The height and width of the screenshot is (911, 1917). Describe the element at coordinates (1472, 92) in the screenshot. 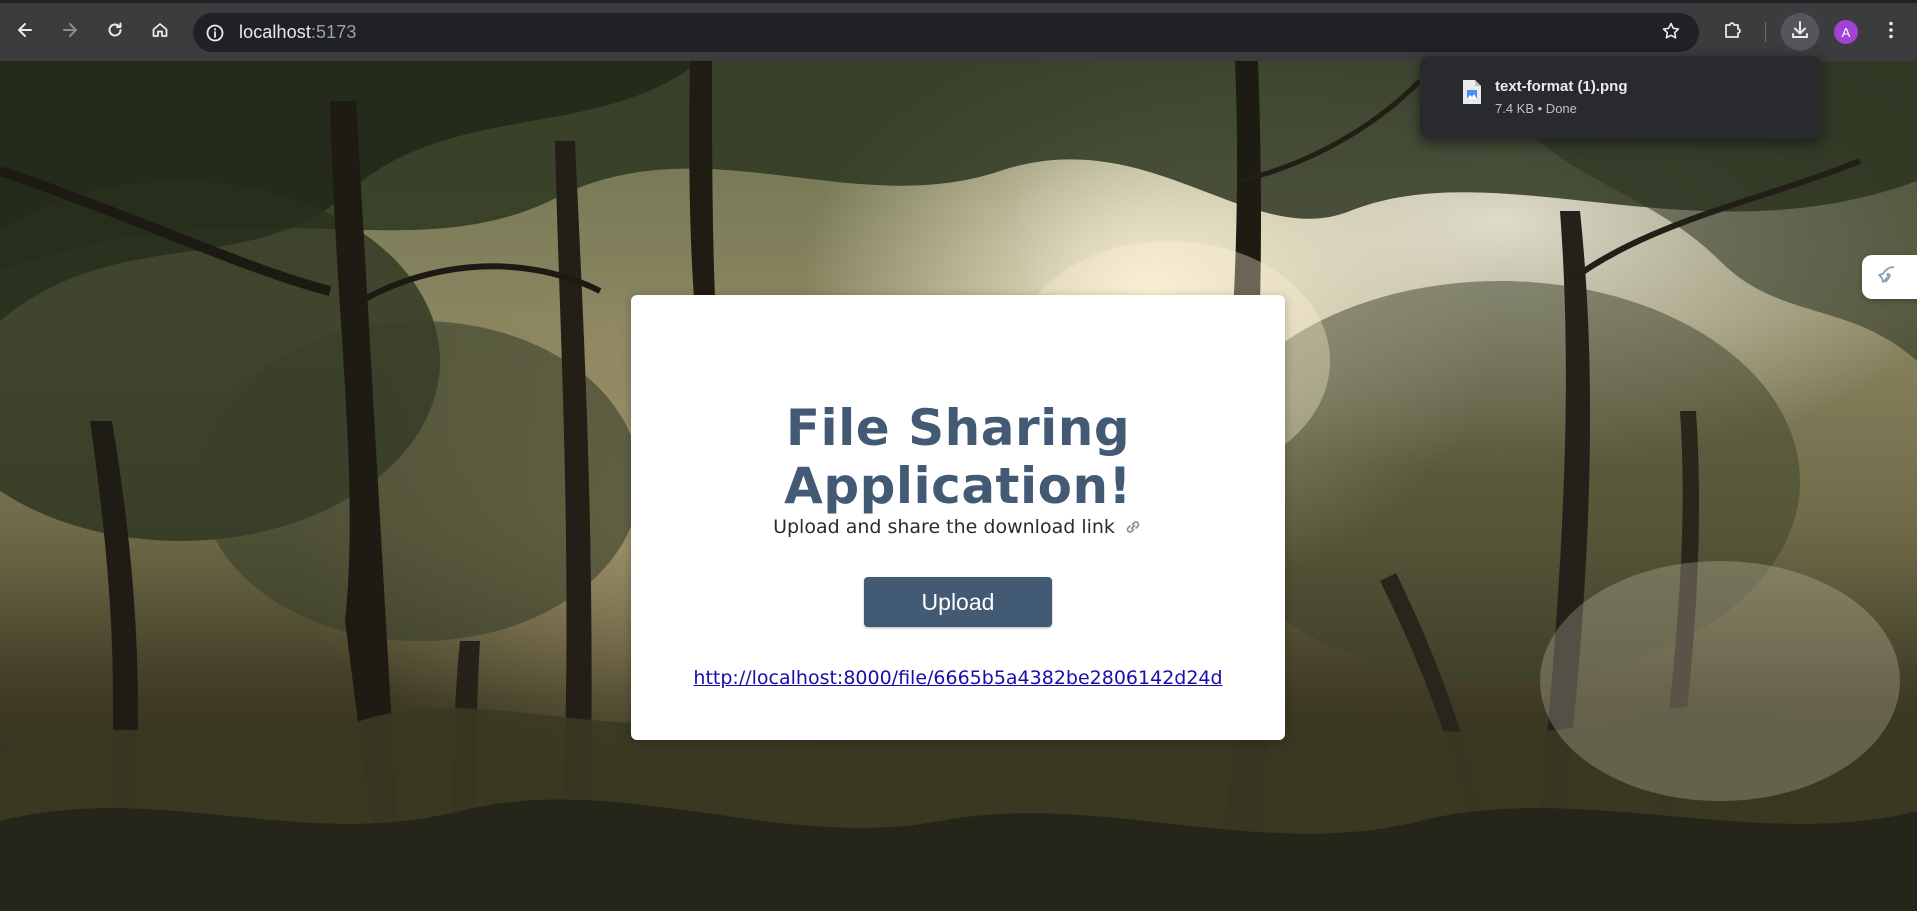

I see `image-file-icon` at that location.